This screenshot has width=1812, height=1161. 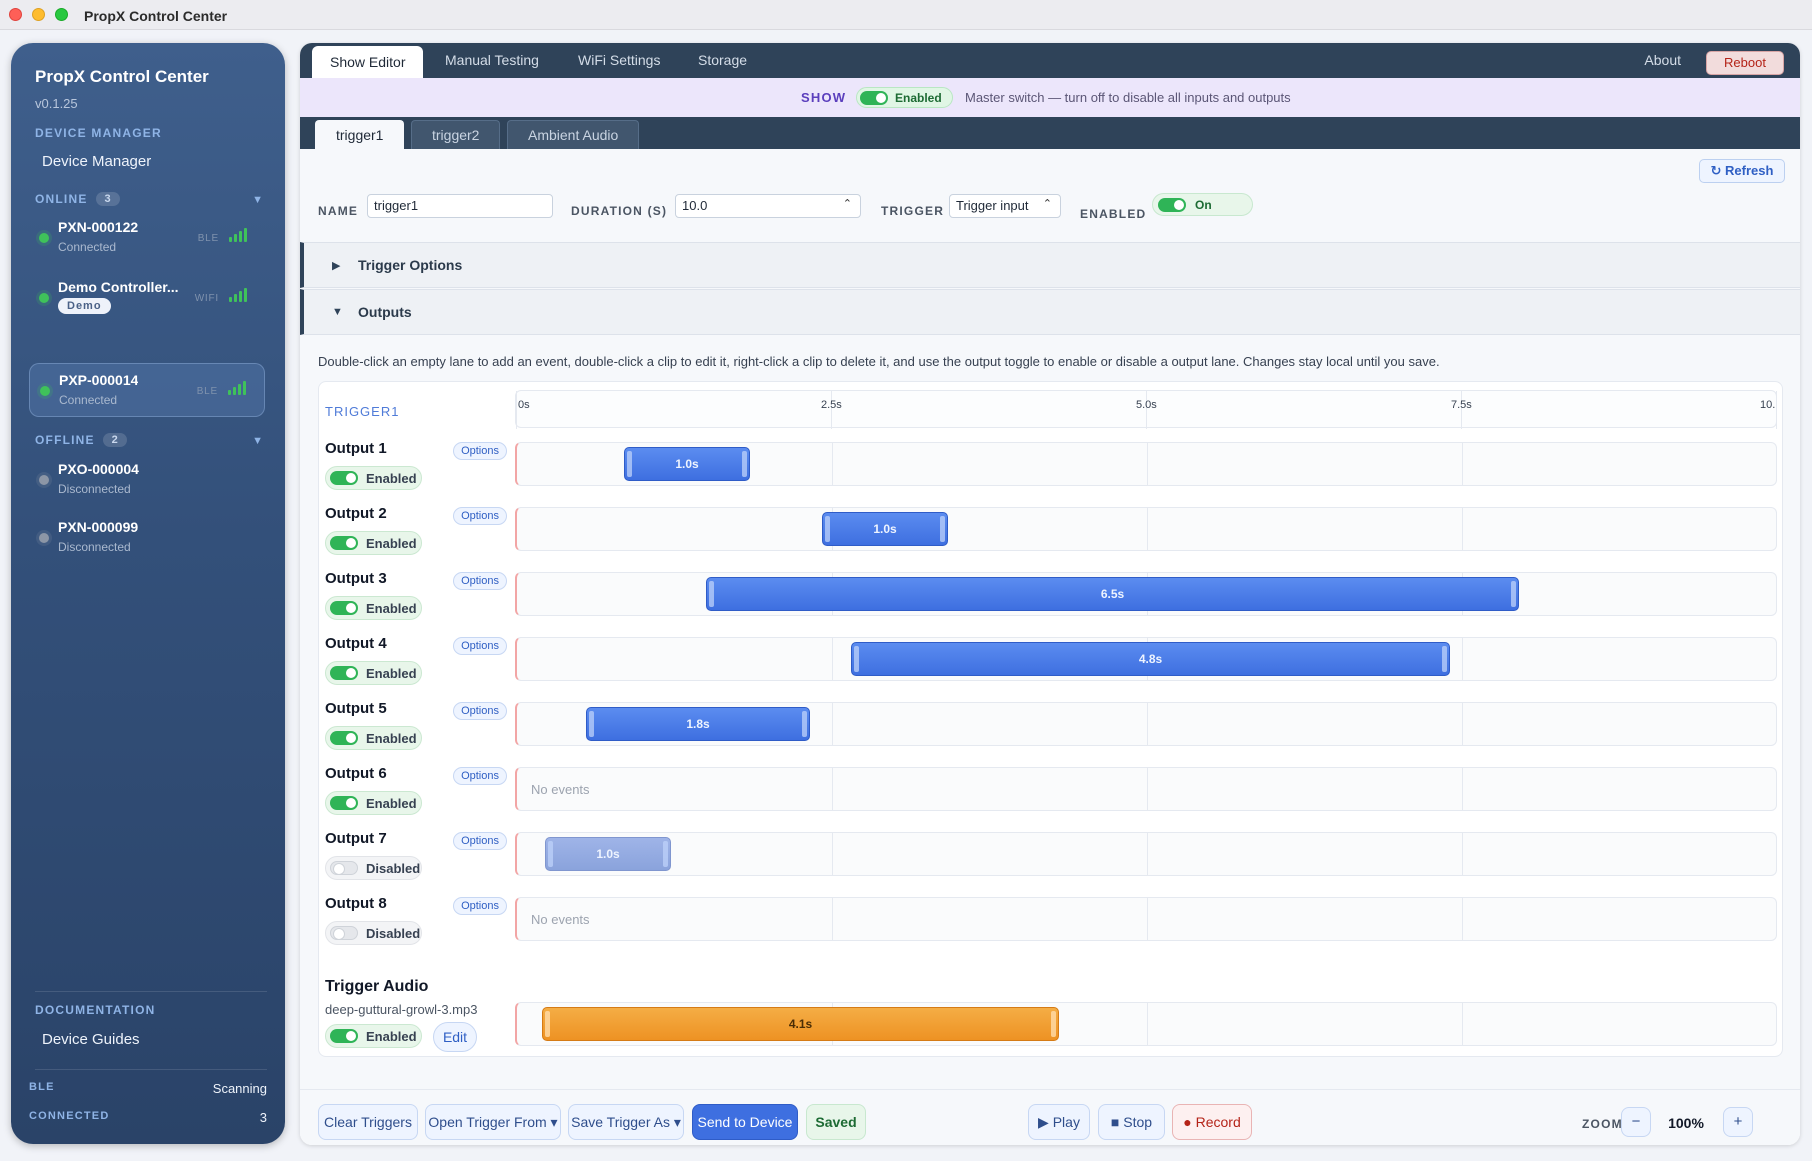 What do you see at coordinates (96, 161) in the screenshot?
I see `device-manager-link: Device Manager` at bounding box center [96, 161].